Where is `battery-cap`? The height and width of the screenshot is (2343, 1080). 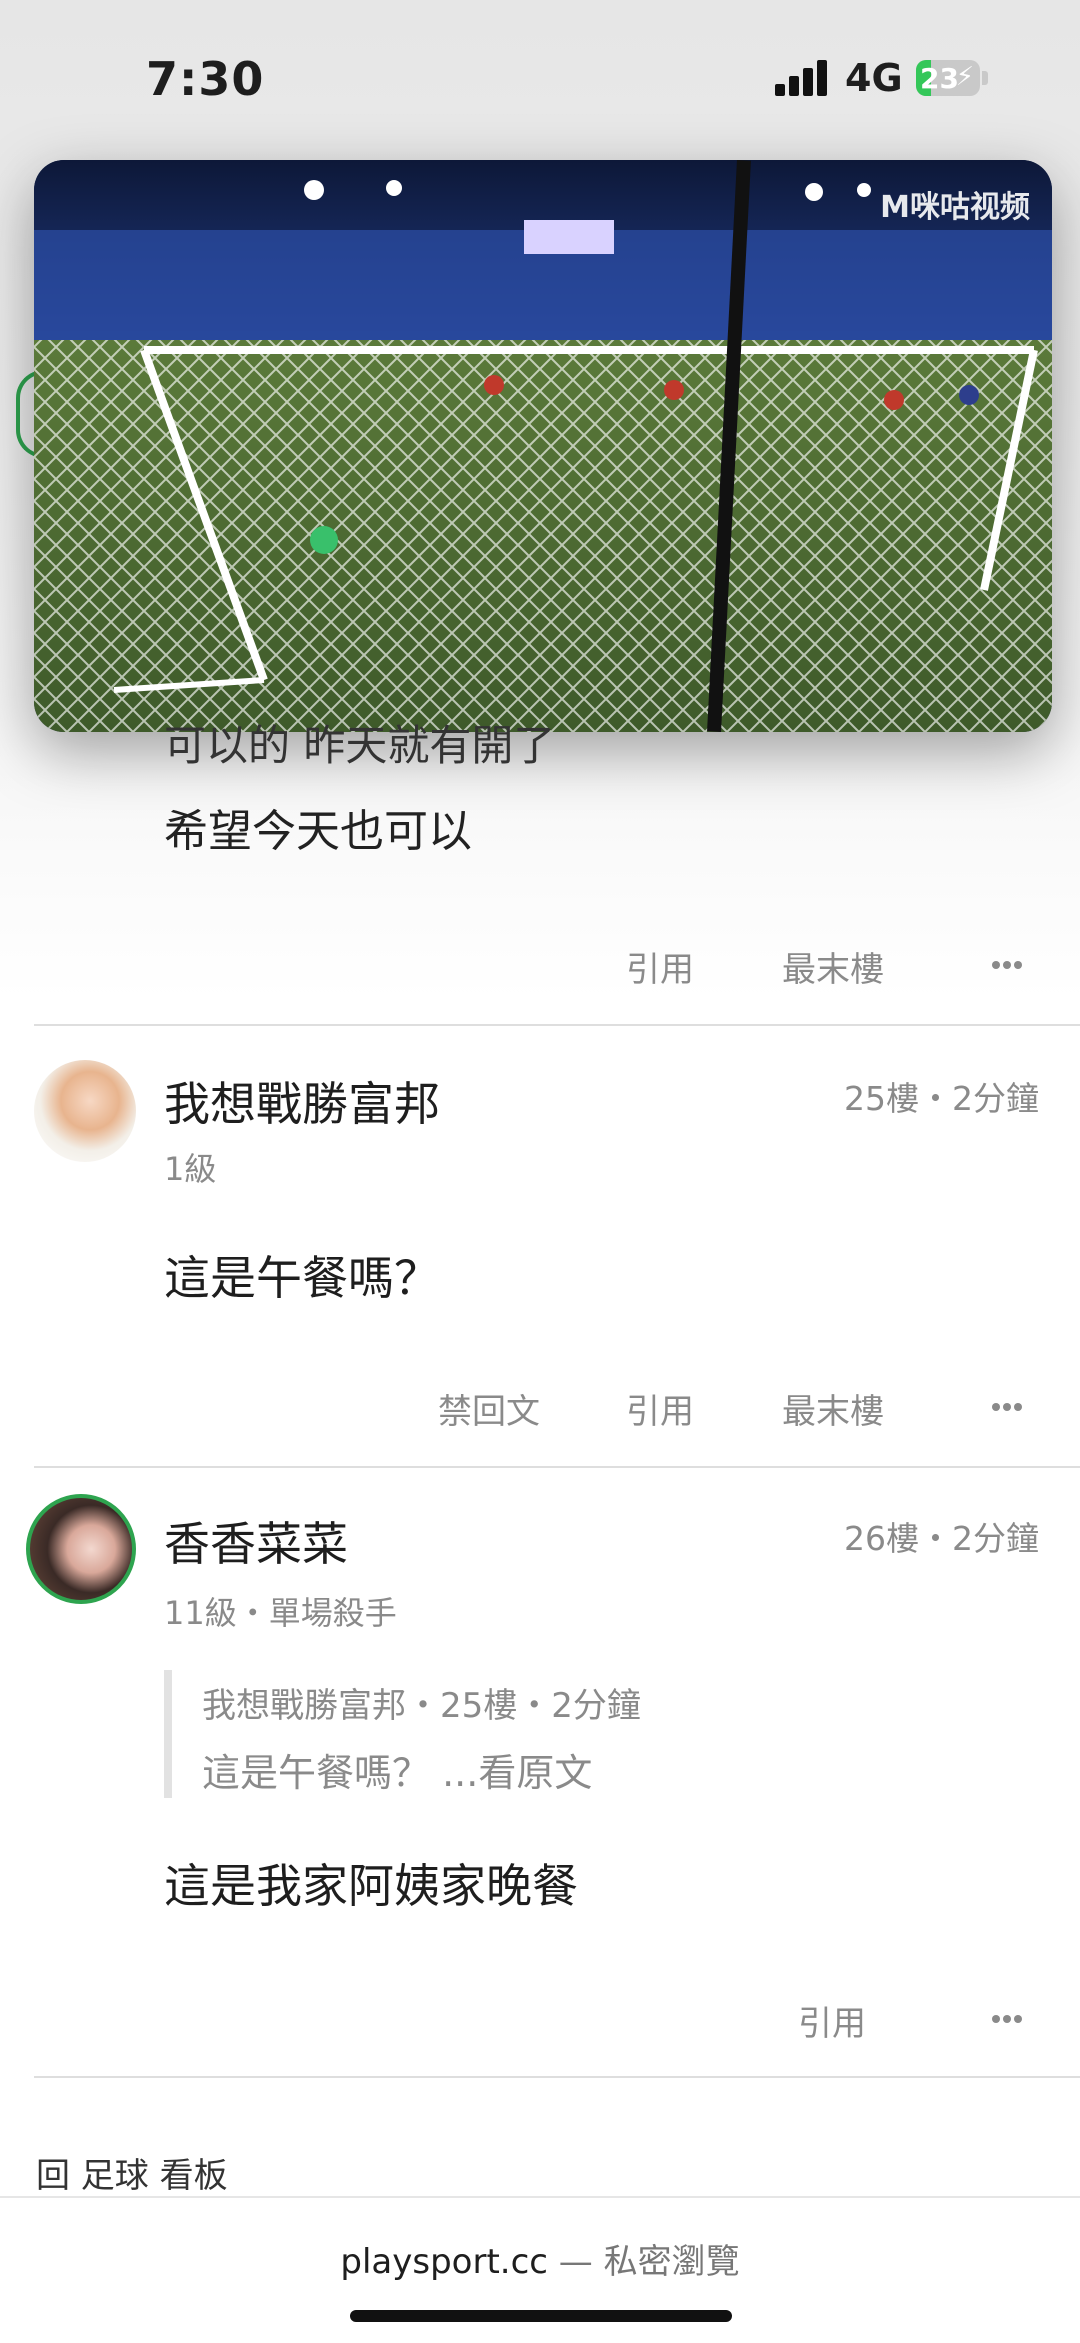
battery-cap is located at coordinates (985, 78).